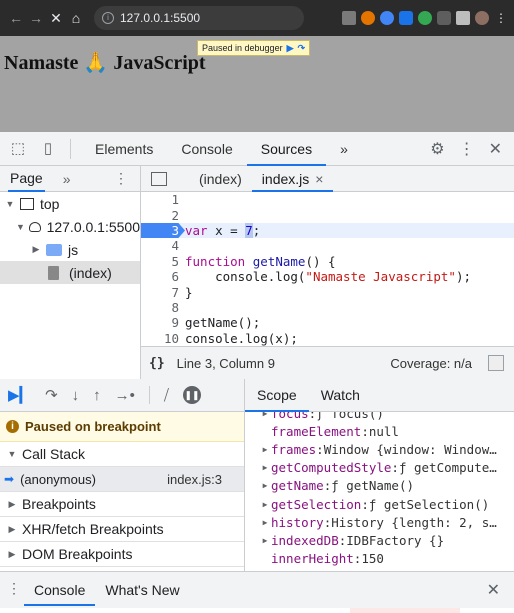 This screenshot has height=613, width=514. Describe the element at coordinates (76, 18) in the screenshot. I see `home-icon: ⌂` at that location.